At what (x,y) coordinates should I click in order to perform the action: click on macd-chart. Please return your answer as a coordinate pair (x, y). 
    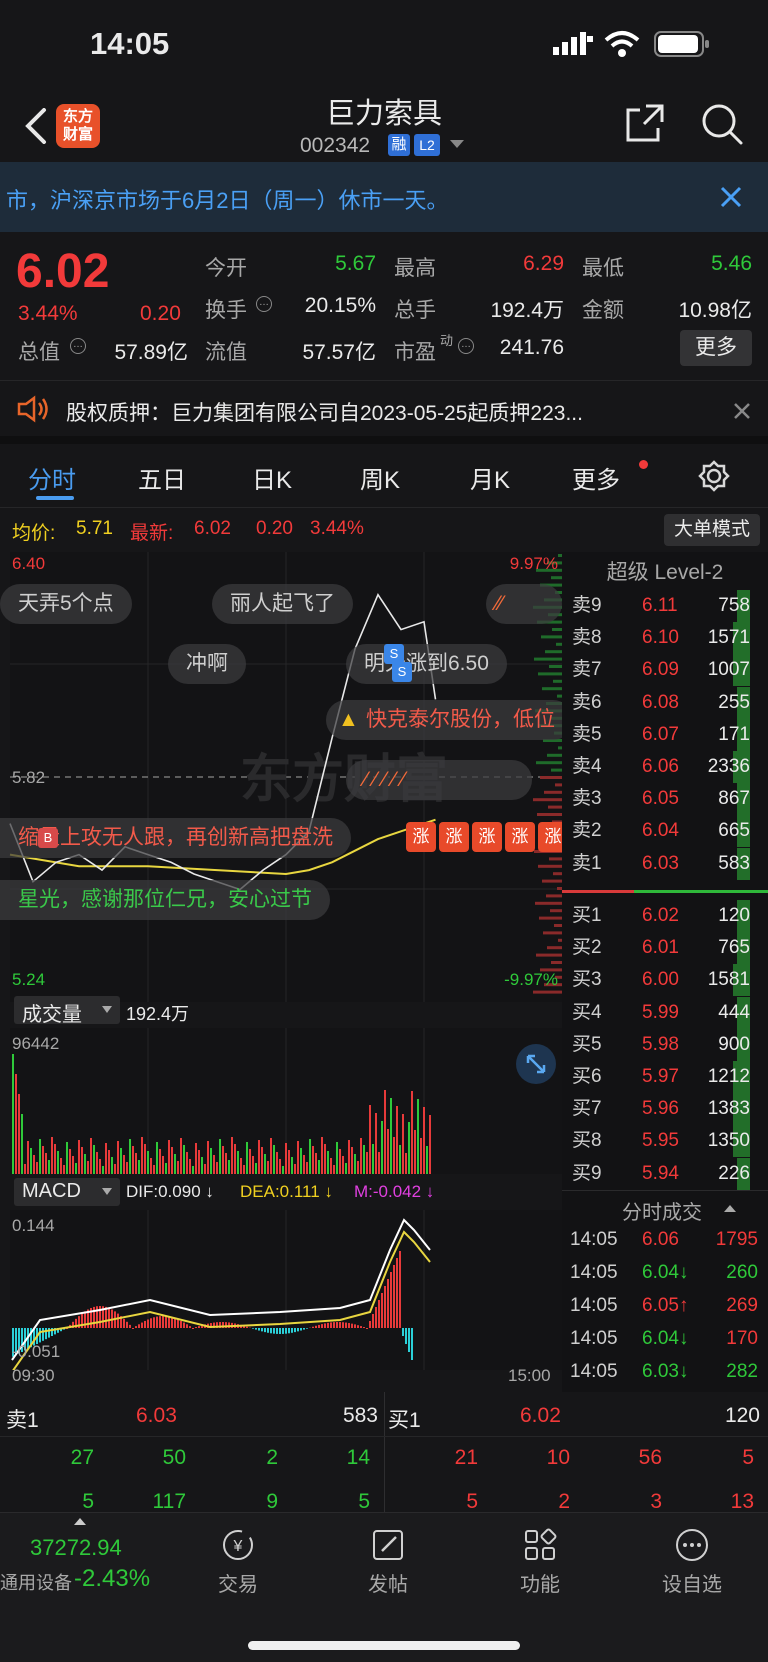
    Looking at the image, I should click on (281, 1290).